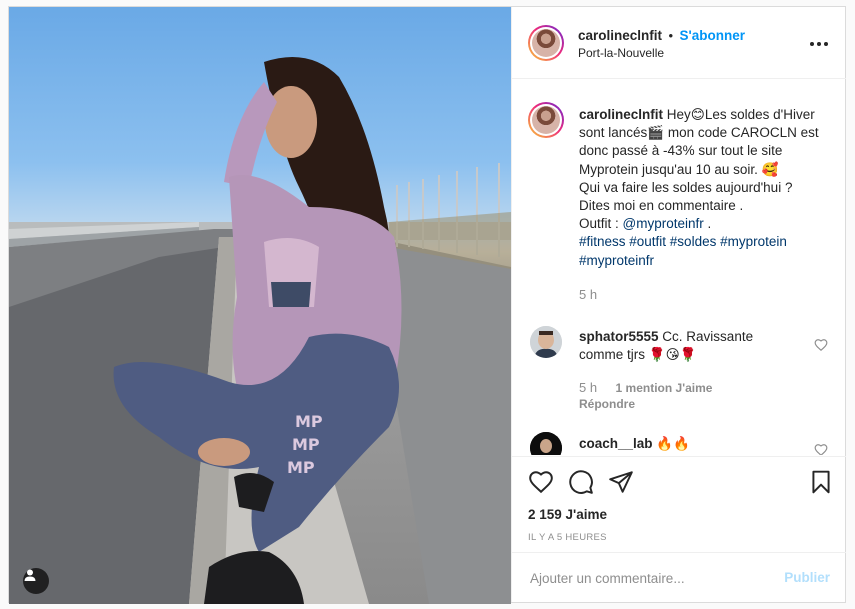 The width and height of the screenshot is (855, 609). Describe the element at coordinates (601, 224) in the screenshot. I see `caption-outfit-label: Outfit :` at that location.